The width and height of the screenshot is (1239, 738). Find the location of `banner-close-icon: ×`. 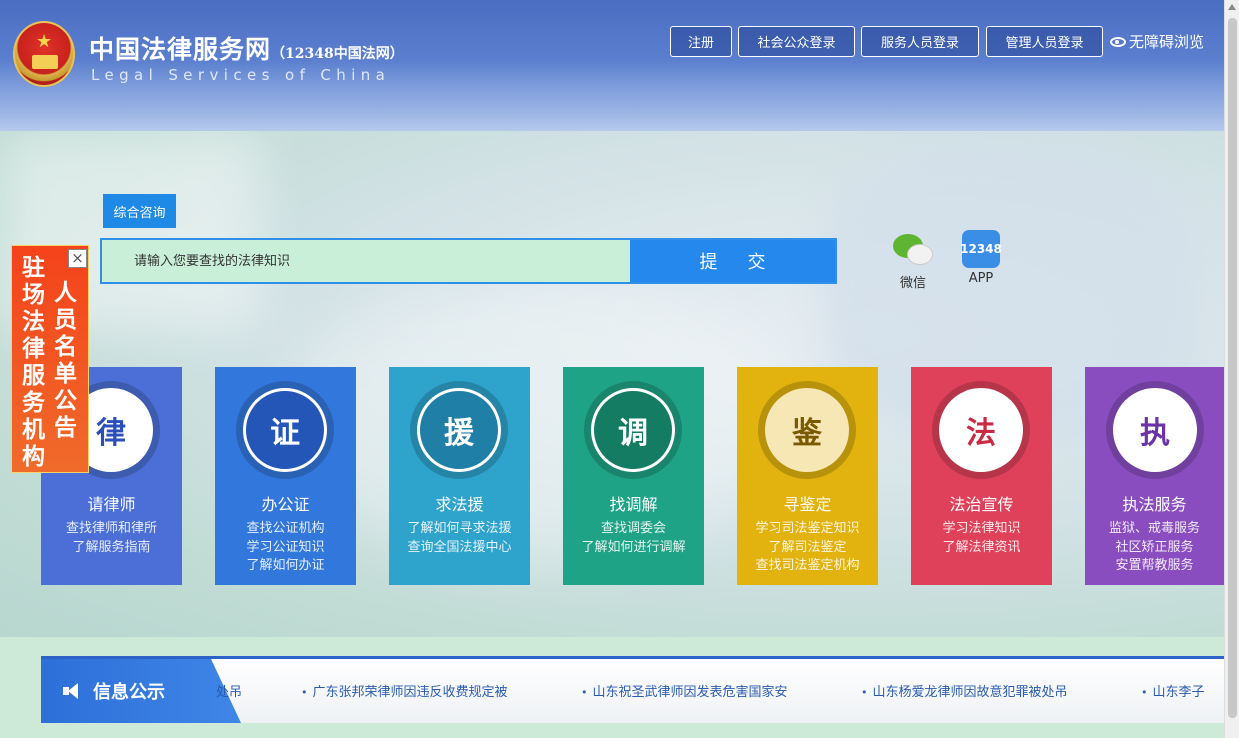

banner-close-icon: × is located at coordinates (77, 258).